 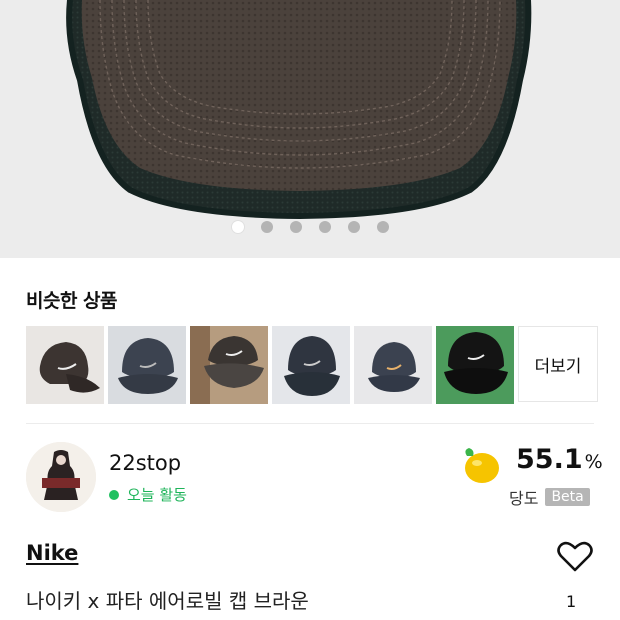 I want to click on seller-activity-status: 오늘 활동, so click(x=148, y=494).